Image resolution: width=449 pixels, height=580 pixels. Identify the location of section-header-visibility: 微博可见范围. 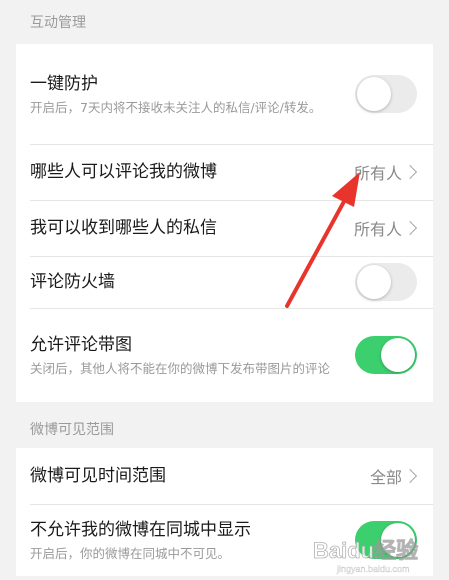
(72, 430).